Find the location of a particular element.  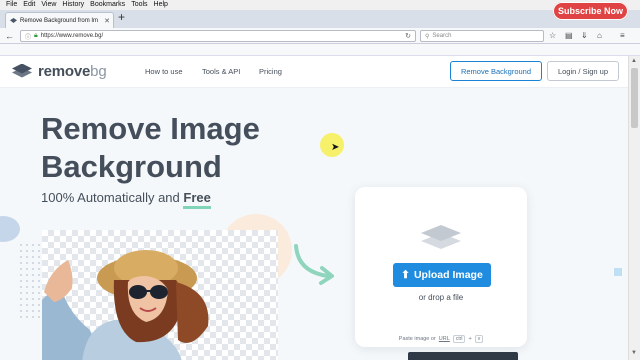

paste-hint: Paste image or URL ctrl + v is located at coordinates (441, 339).